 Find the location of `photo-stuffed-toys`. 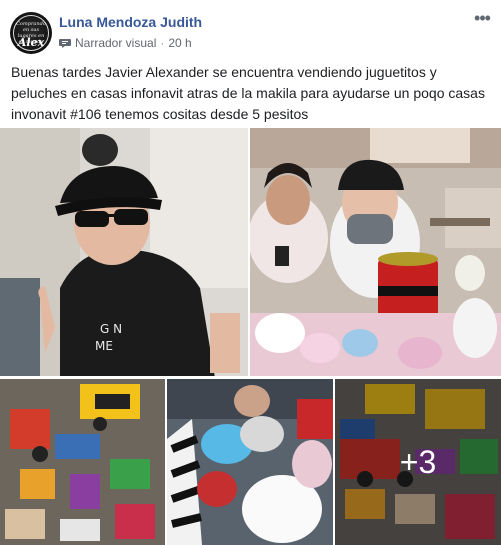

photo-stuffed-toys is located at coordinates (250, 462).